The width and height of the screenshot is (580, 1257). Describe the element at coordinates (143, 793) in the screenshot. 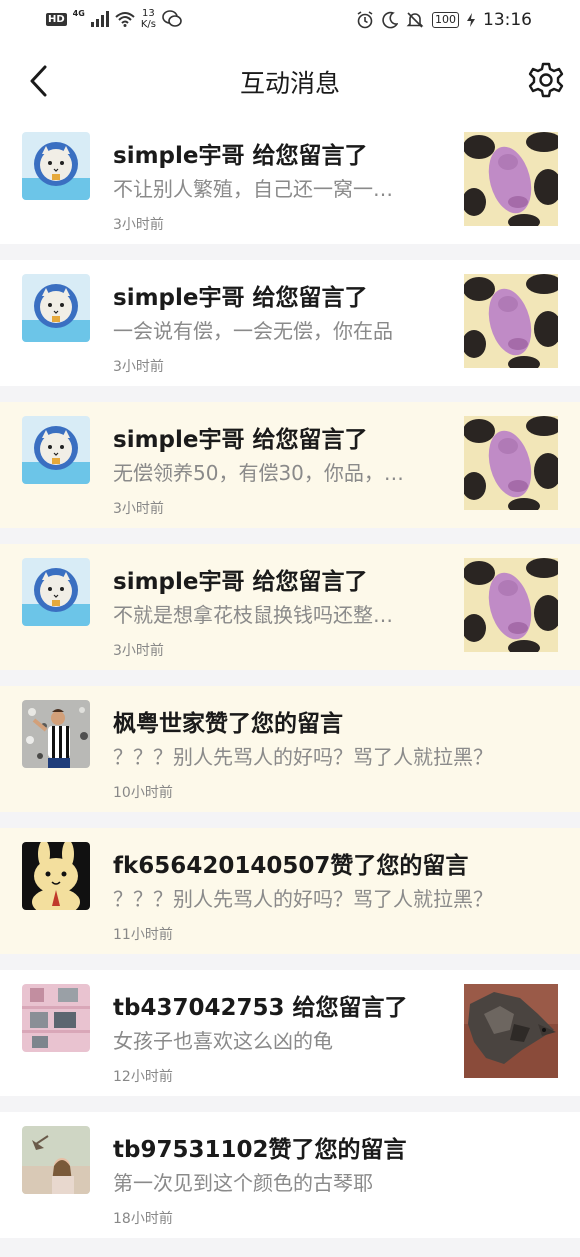

I see `message-time: 10小时前` at that location.